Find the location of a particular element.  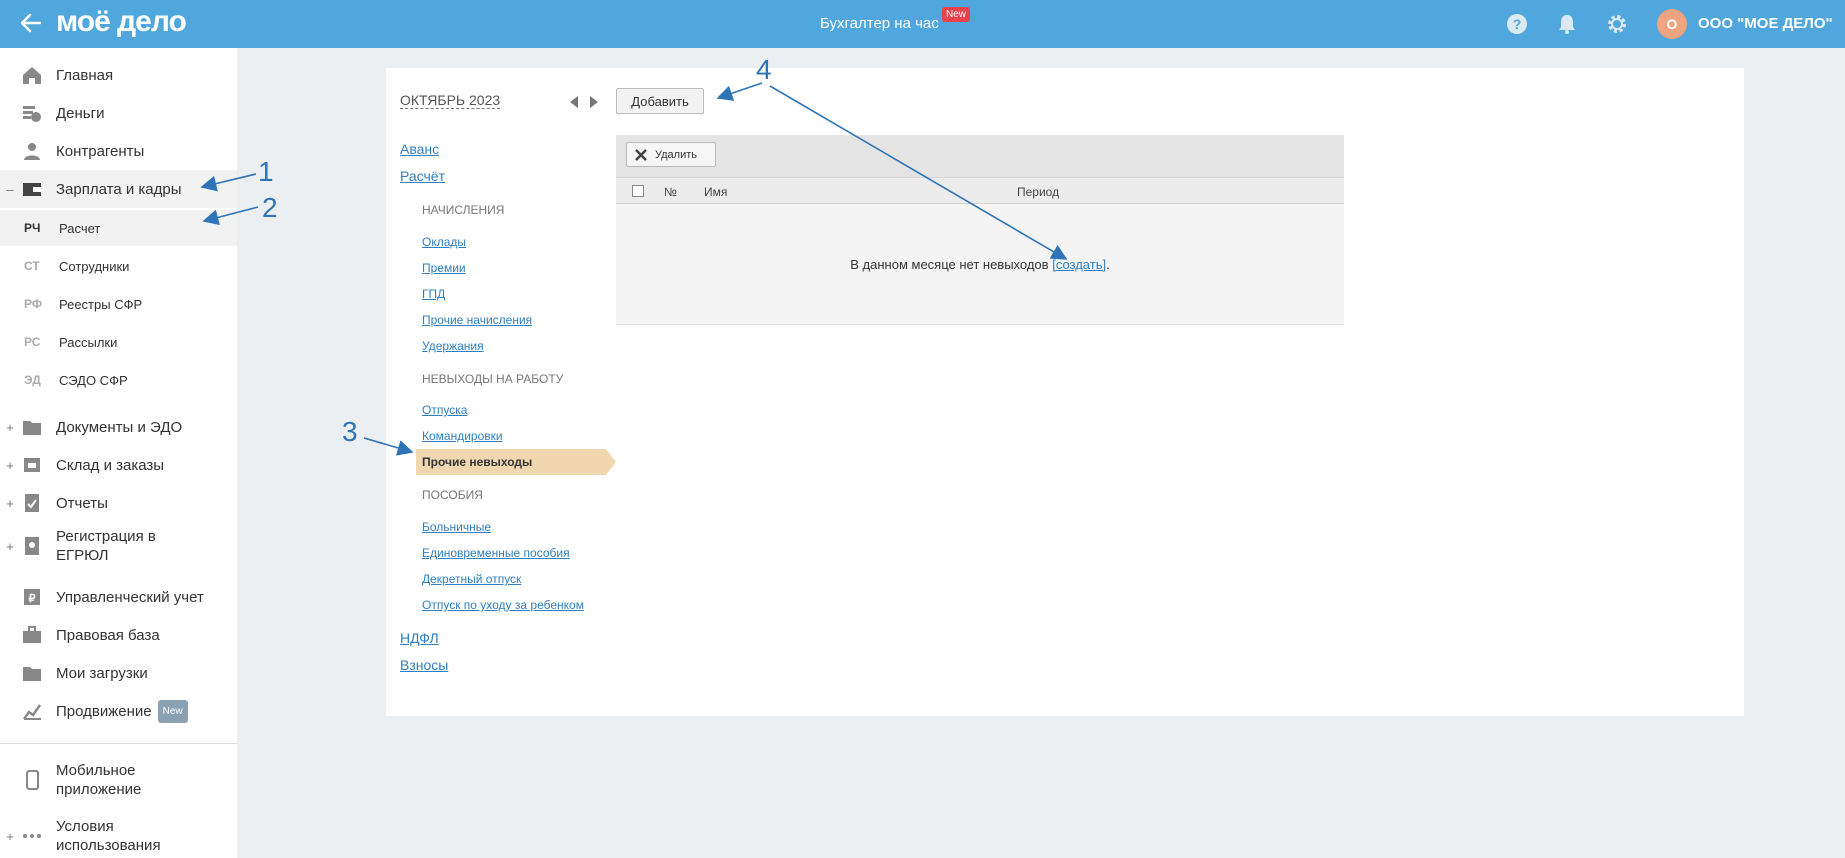

sidebar-item-salary: – Зарплата и кадры is located at coordinates (118, 189).